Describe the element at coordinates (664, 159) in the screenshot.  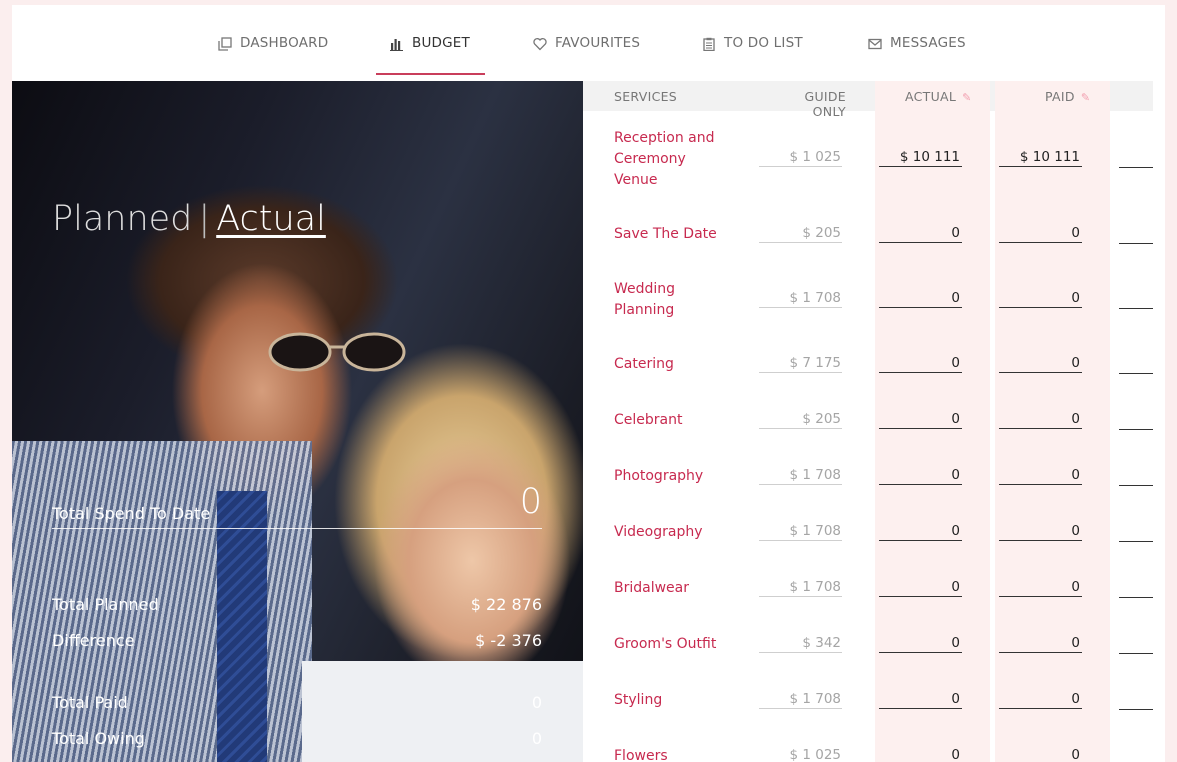
I see `service-name: Reception and Ceremony Venue` at that location.